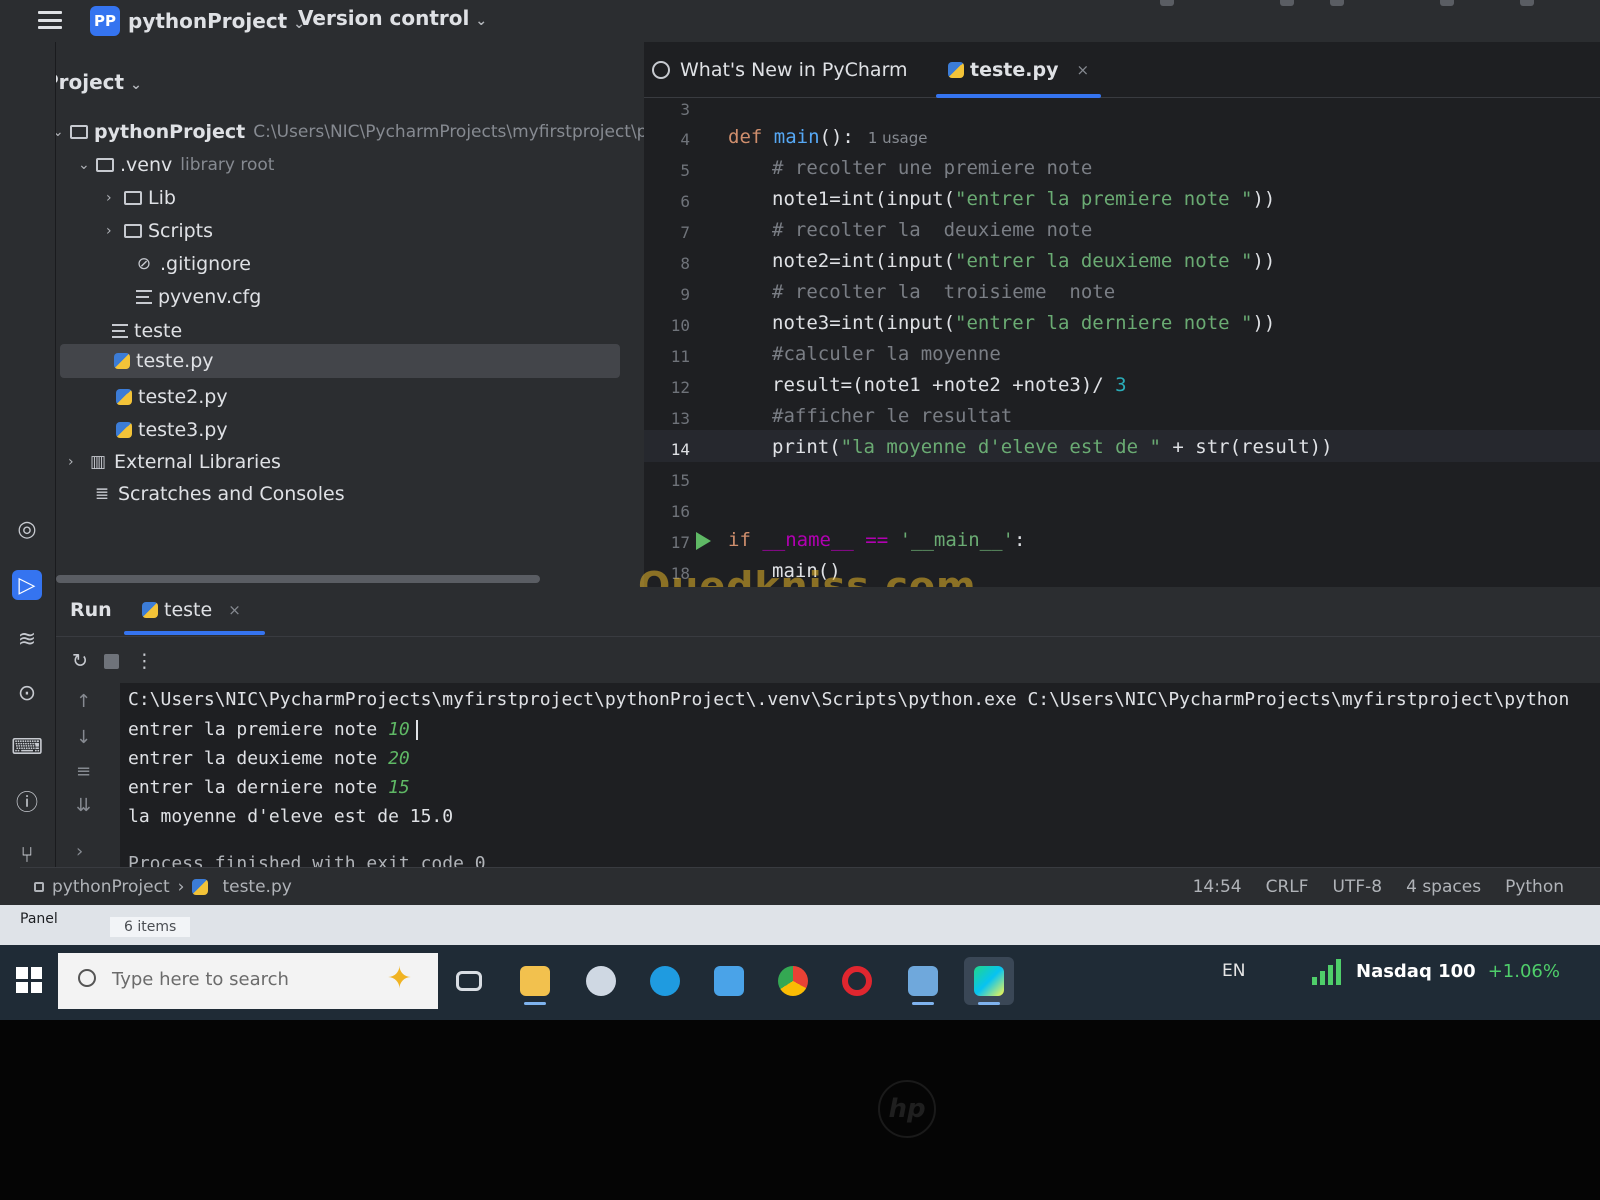 Image resolution: width=1600 pixels, height=1200 pixels. What do you see at coordinates (1358, 887) in the screenshot?
I see `file-encoding: UTF-8` at bounding box center [1358, 887].